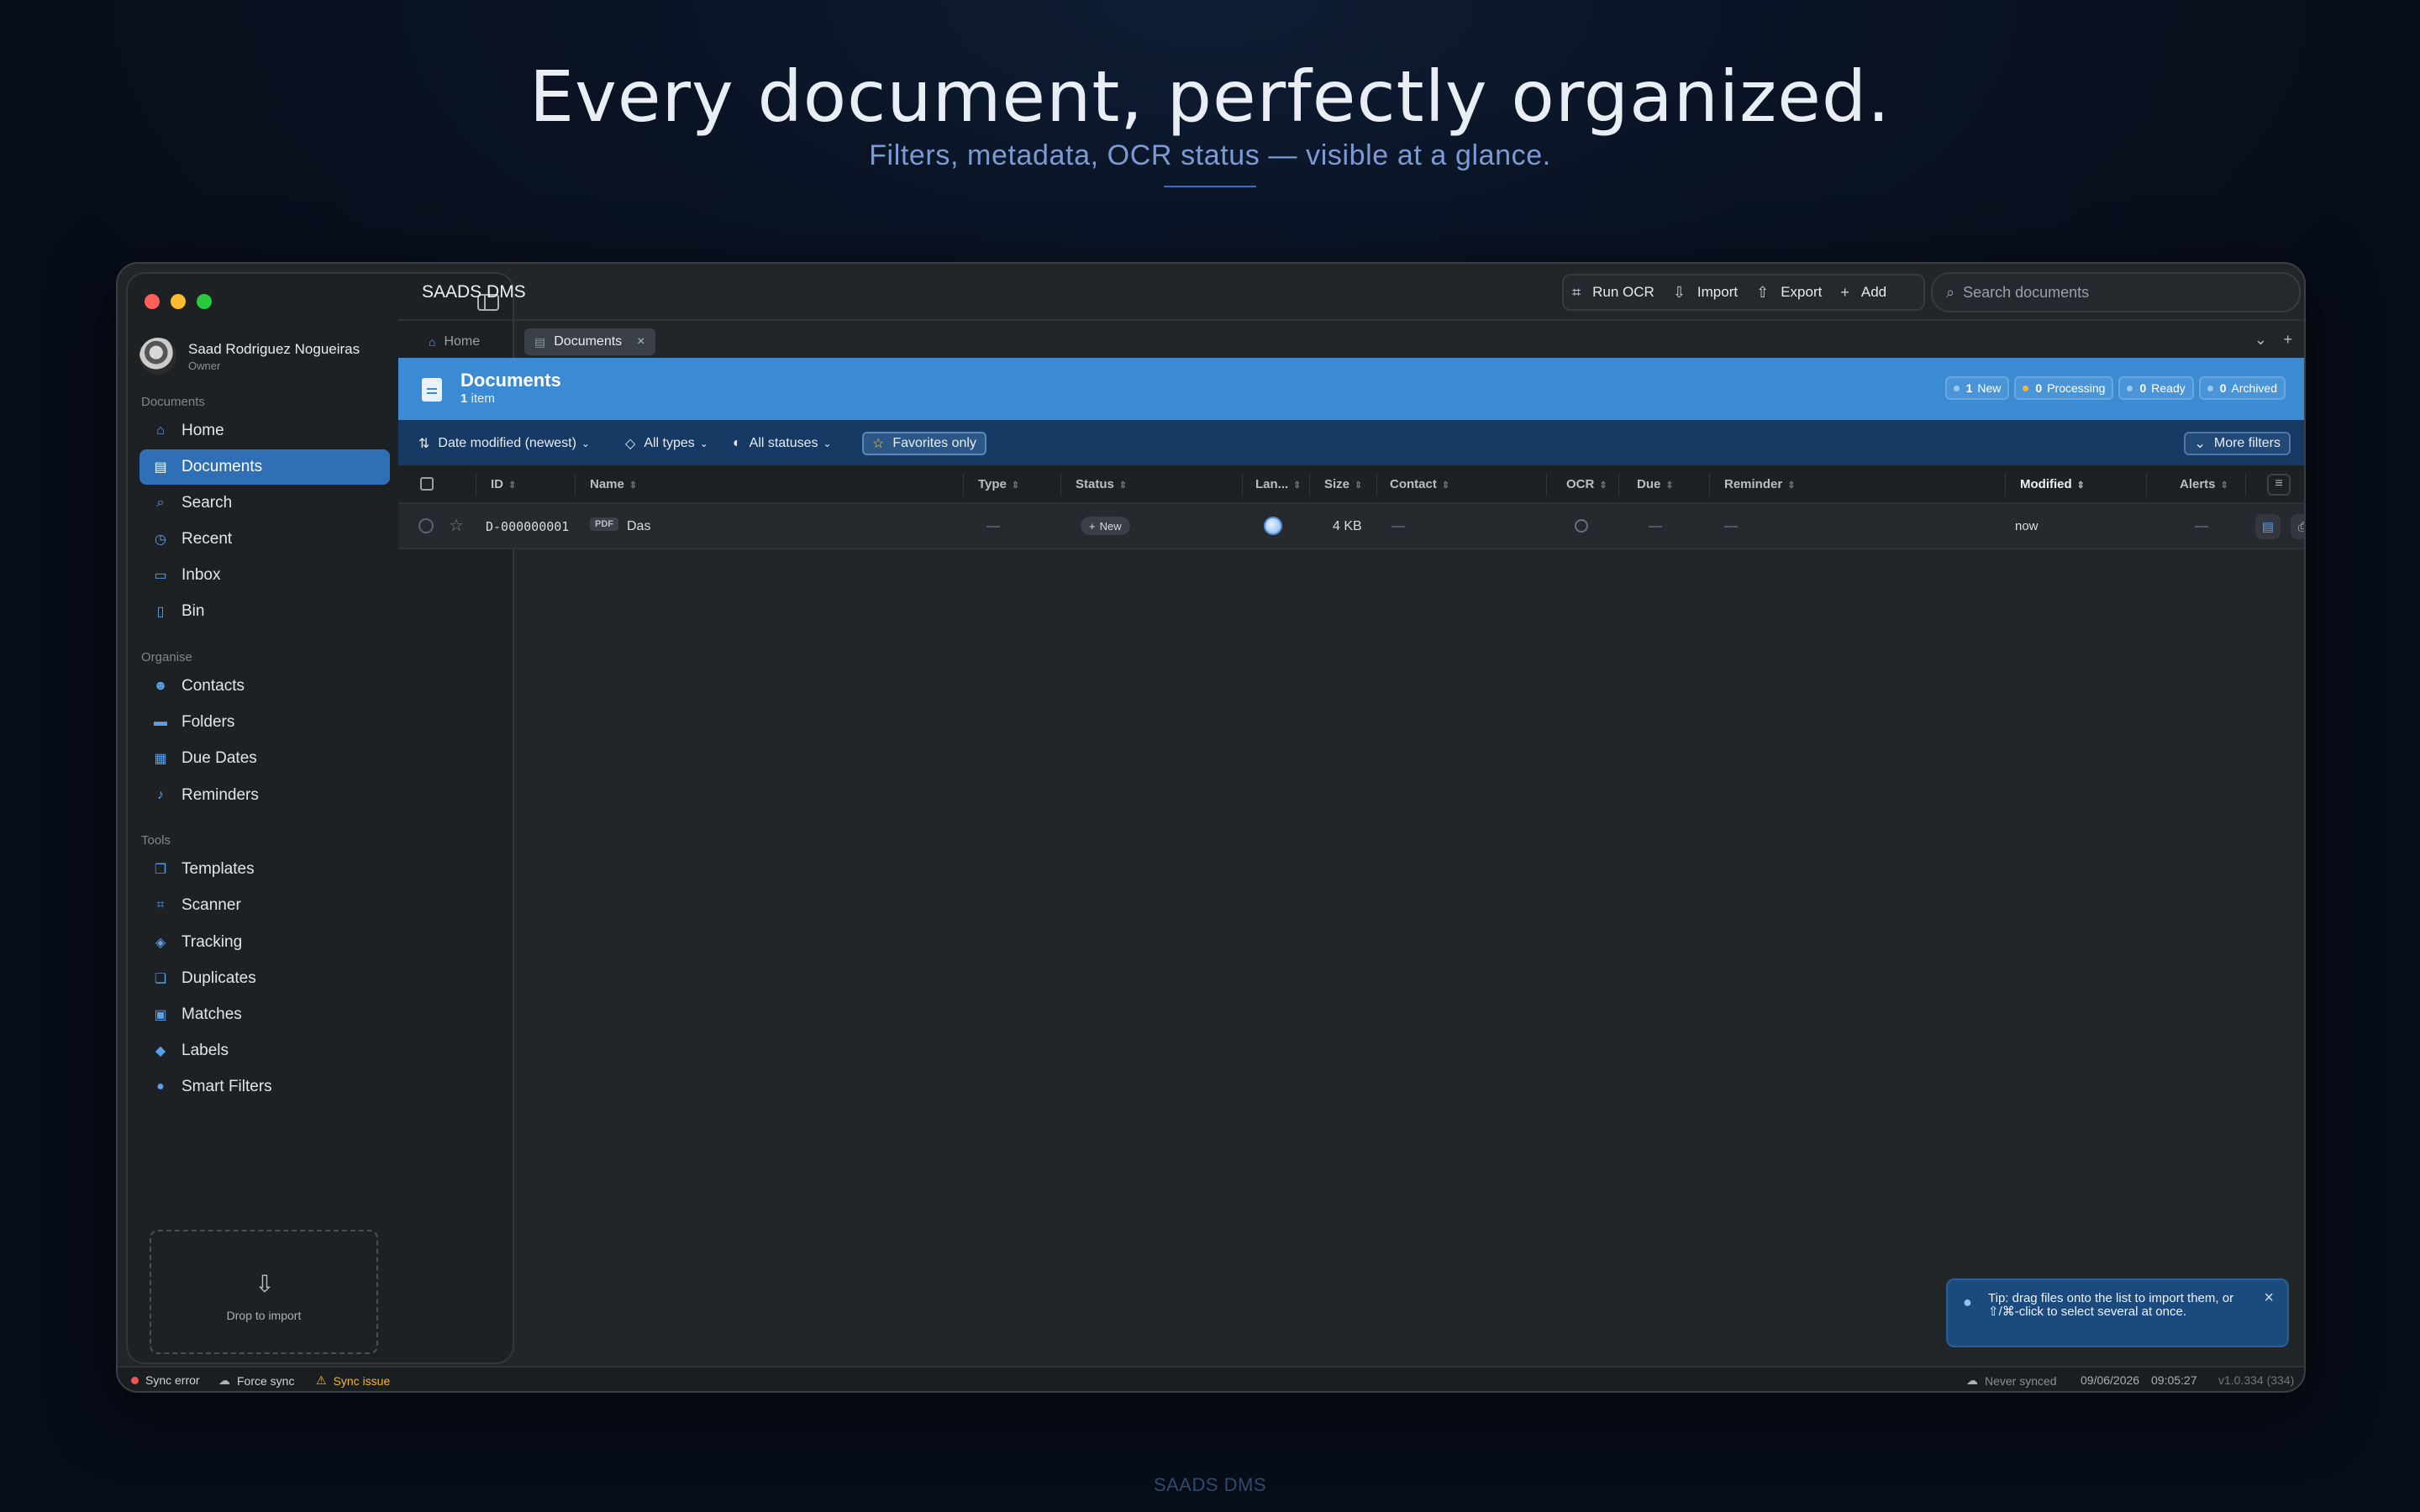  What do you see at coordinates (264, 539) in the screenshot?
I see `sidebar-item-recent: ◷ Recent` at bounding box center [264, 539].